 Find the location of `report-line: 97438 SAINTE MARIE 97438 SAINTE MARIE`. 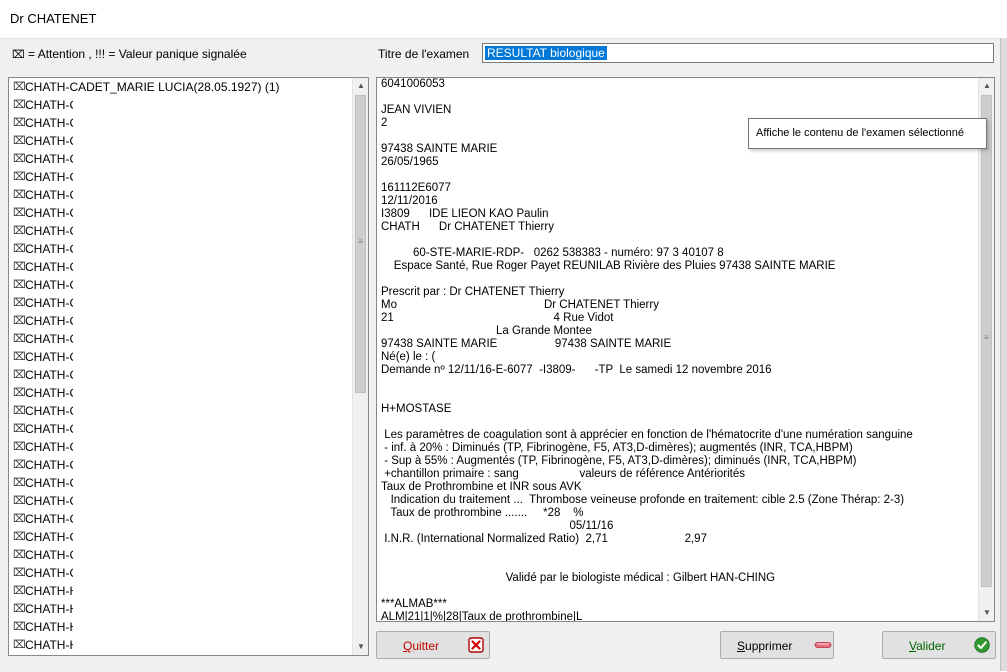

report-line: 97438 SAINTE MARIE 97438 SAINTE MARIE is located at coordinates (526, 344).